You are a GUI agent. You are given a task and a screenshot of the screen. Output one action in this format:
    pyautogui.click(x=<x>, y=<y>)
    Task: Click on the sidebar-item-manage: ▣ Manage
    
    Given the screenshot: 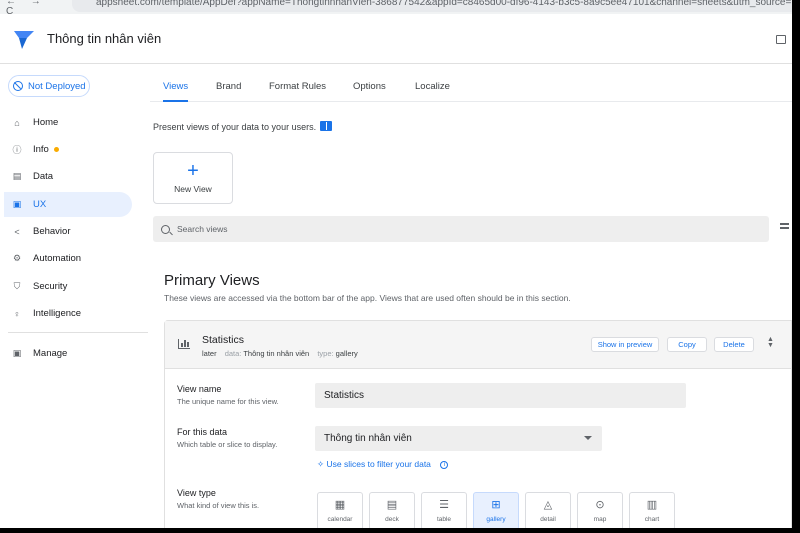 What is the action you would take?
    pyautogui.click(x=68, y=353)
    